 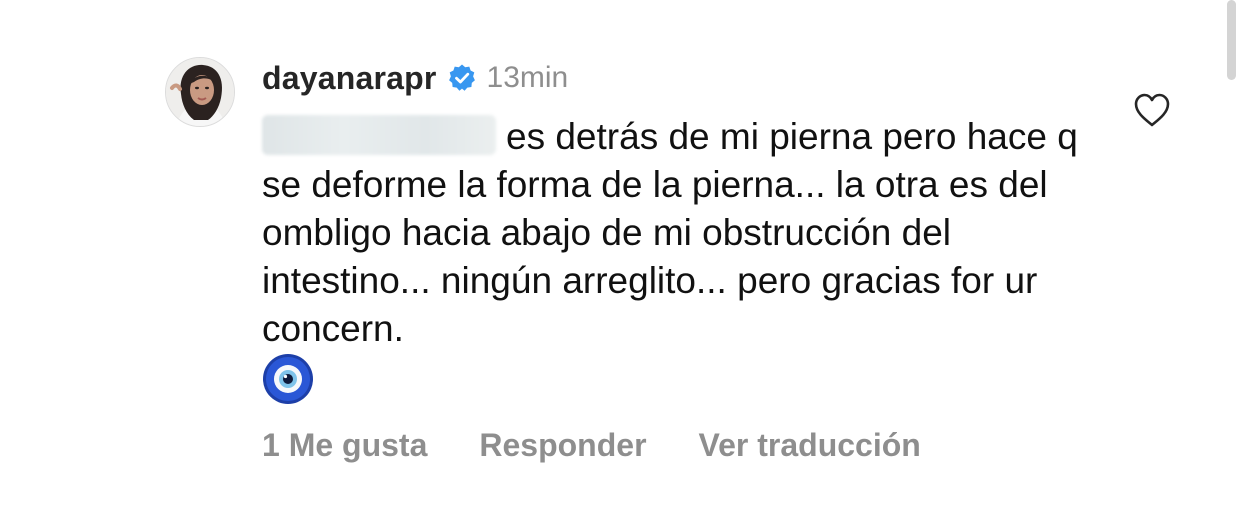 What do you see at coordinates (1152, 110) in the screenshot?
I see `heart-outline-icon` at bounding box center [1152, 110].